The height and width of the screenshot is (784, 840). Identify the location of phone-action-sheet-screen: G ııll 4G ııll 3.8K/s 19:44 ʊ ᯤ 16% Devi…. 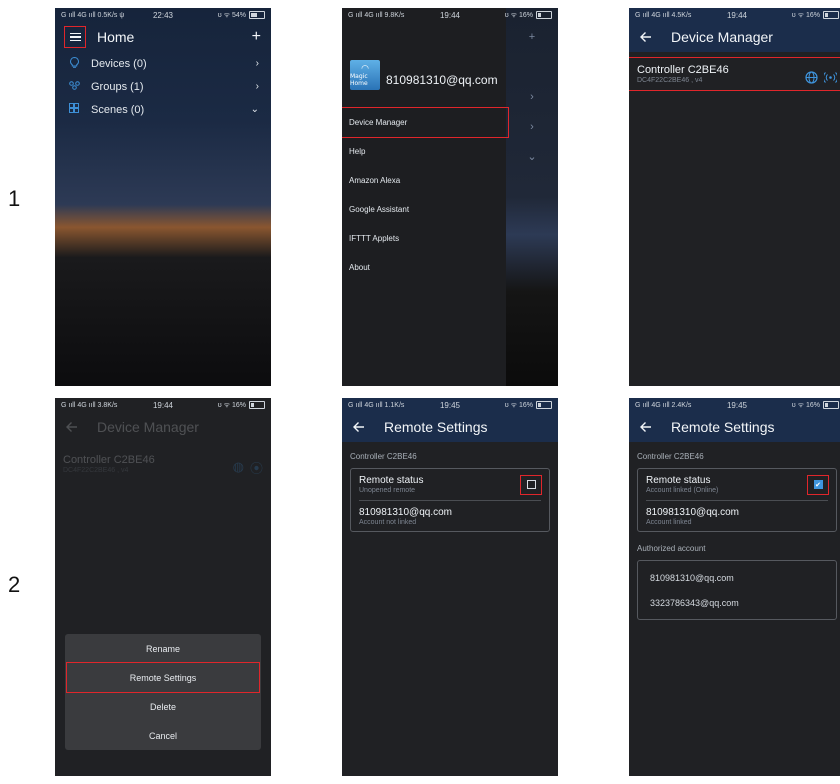
(163, 587).